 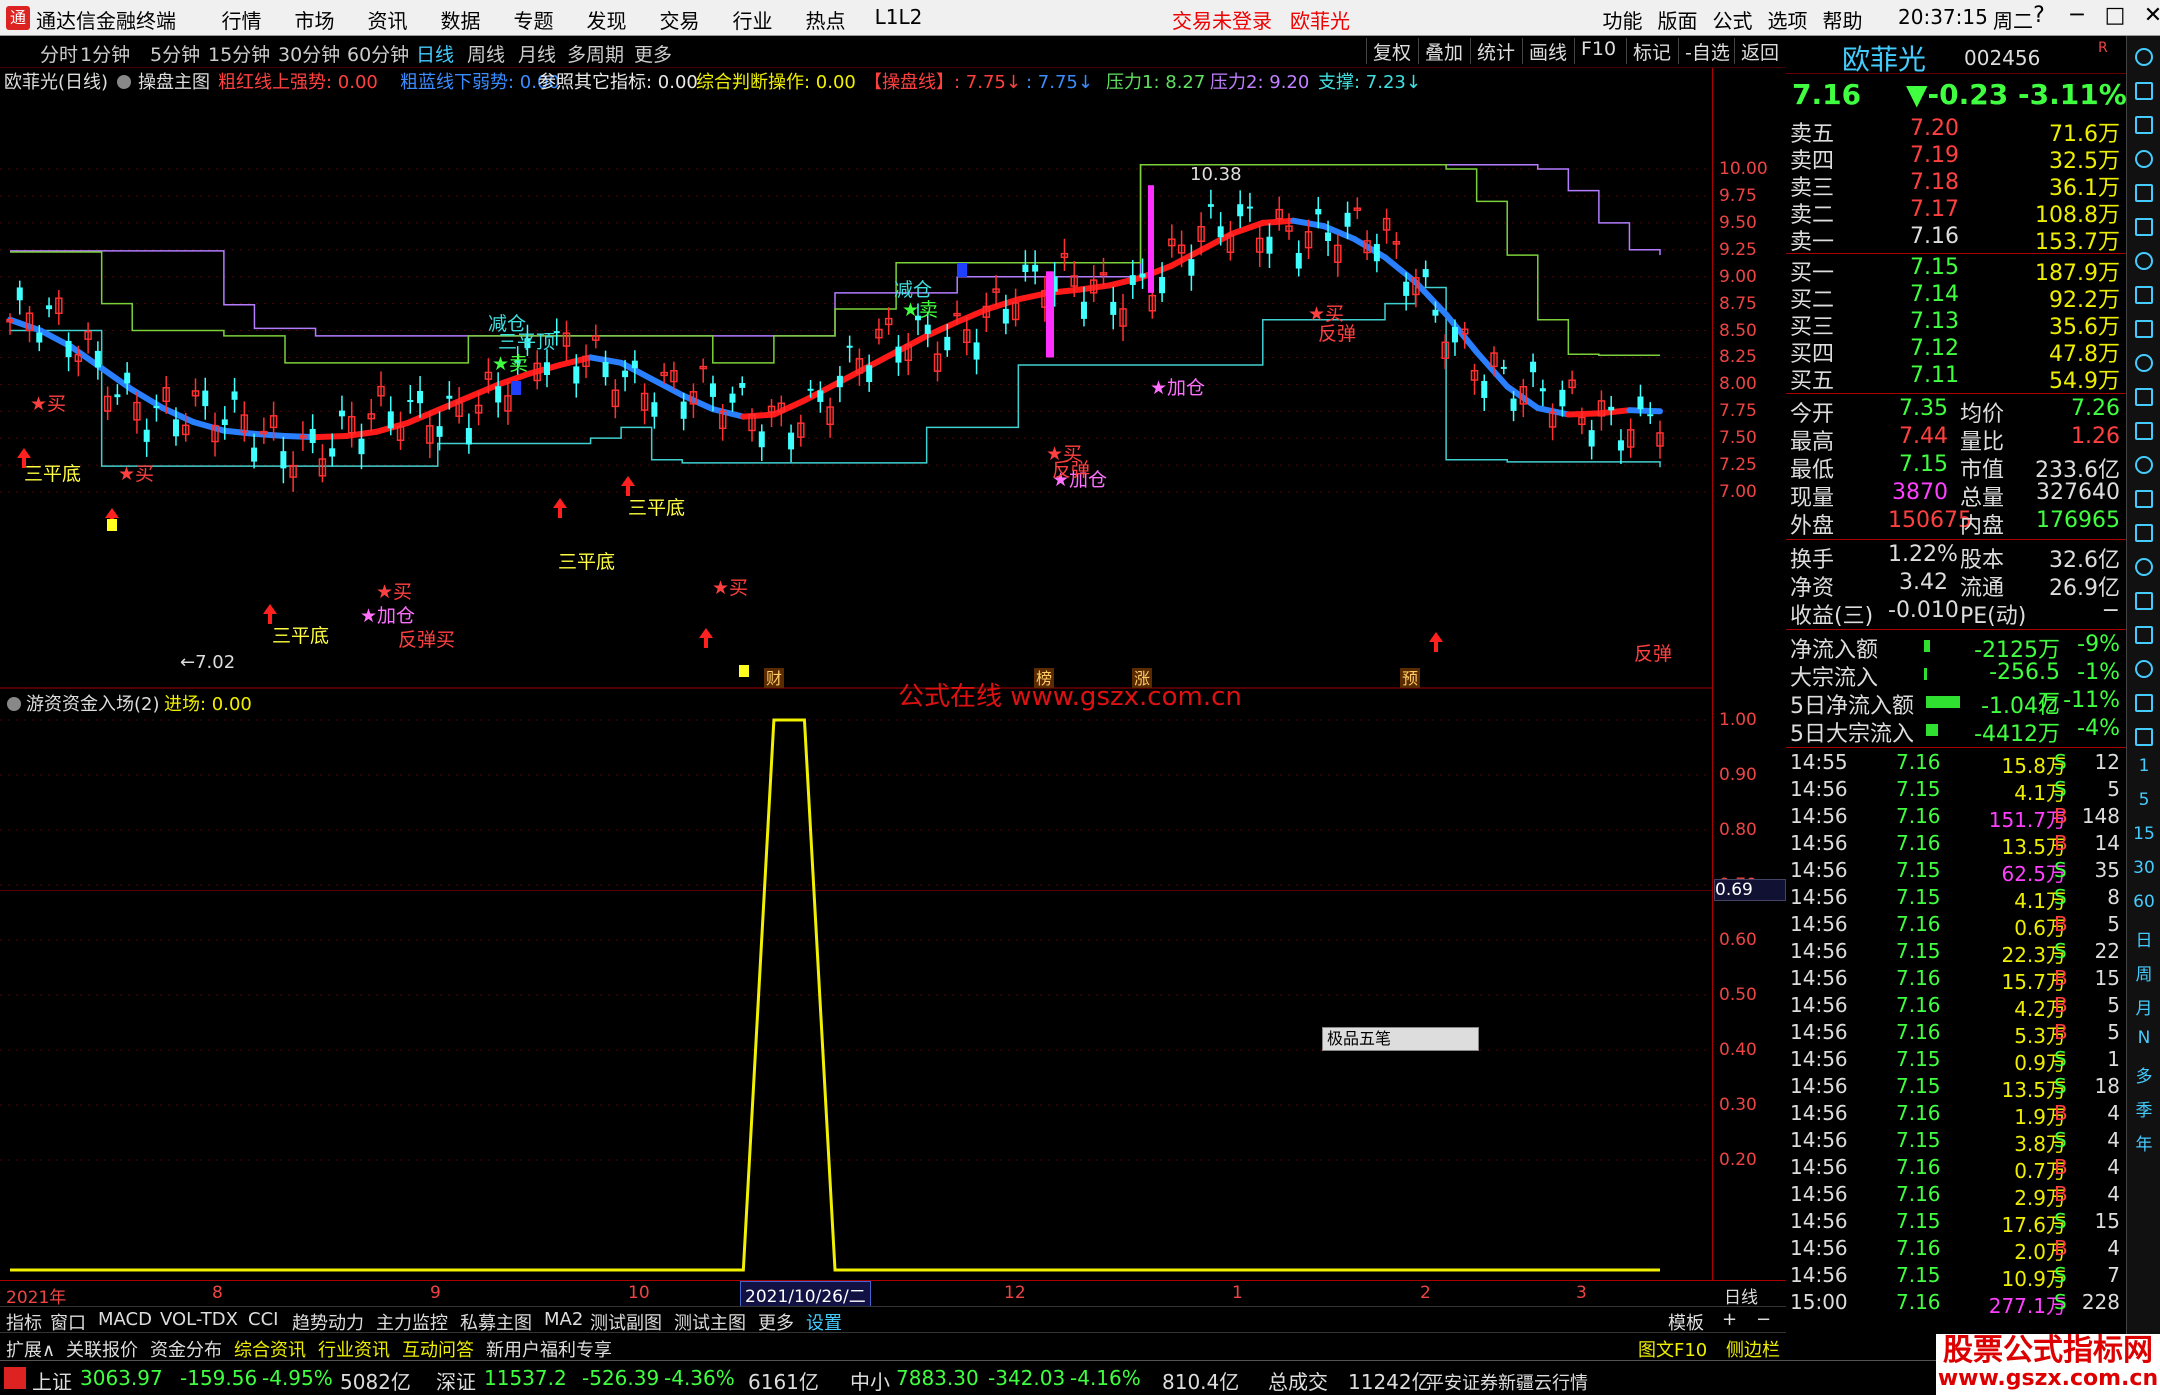 What do you see at coordinates (2143, 704) in the screenshot?
I see `pen-icon` at bounding box center [2143, 704].